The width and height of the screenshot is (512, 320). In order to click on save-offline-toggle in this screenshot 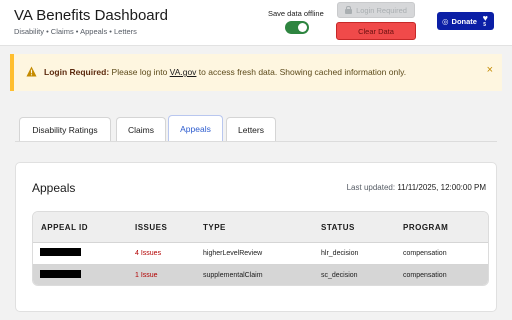, I will do `click(297, 27)`.